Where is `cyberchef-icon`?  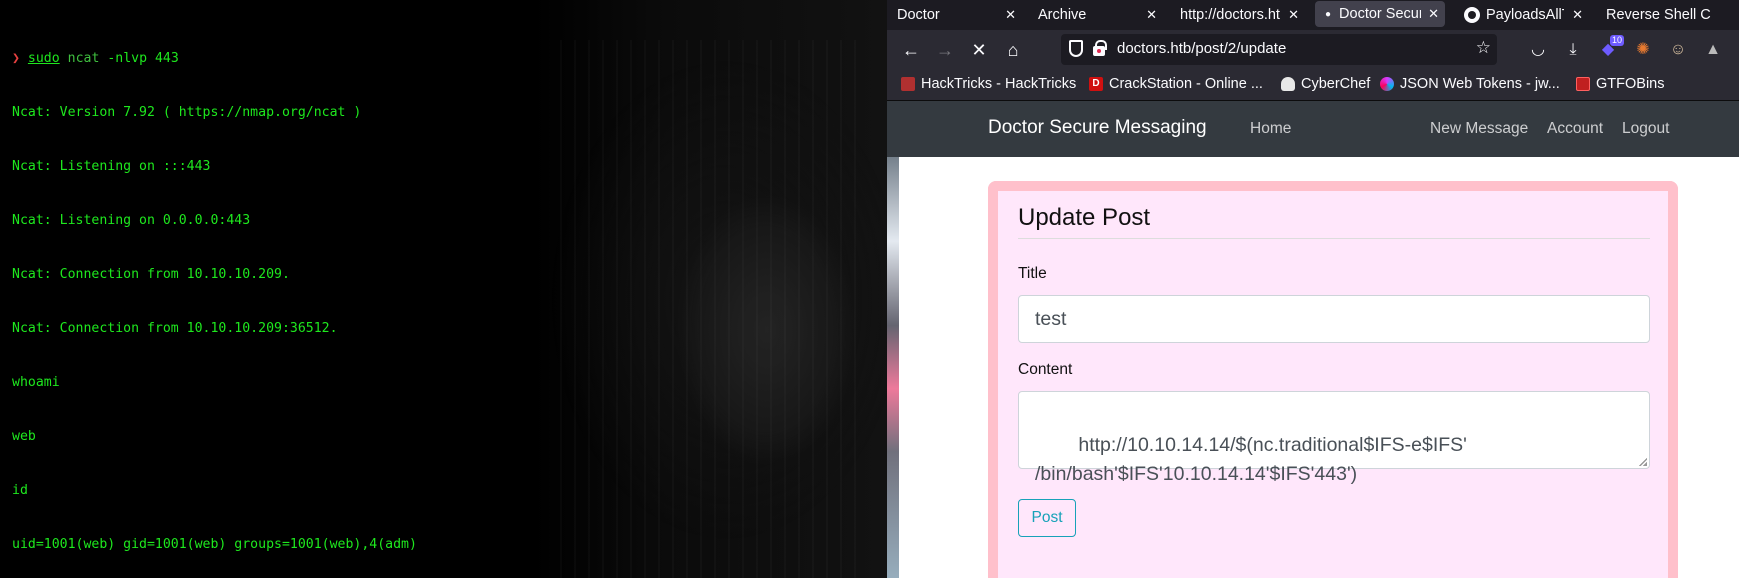 cyberchef-icon is located at coordinates (1288, 84).